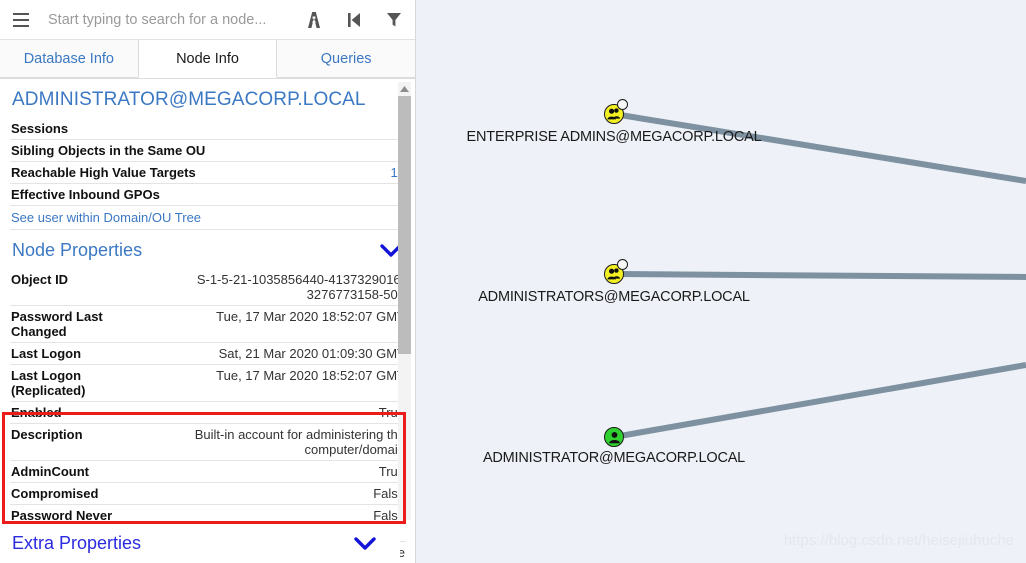  What do you see at coordinates (81, 383) in the screenshot?
I see `property-key: Last Logon (Replicated)` at bounding box center [81, 383].